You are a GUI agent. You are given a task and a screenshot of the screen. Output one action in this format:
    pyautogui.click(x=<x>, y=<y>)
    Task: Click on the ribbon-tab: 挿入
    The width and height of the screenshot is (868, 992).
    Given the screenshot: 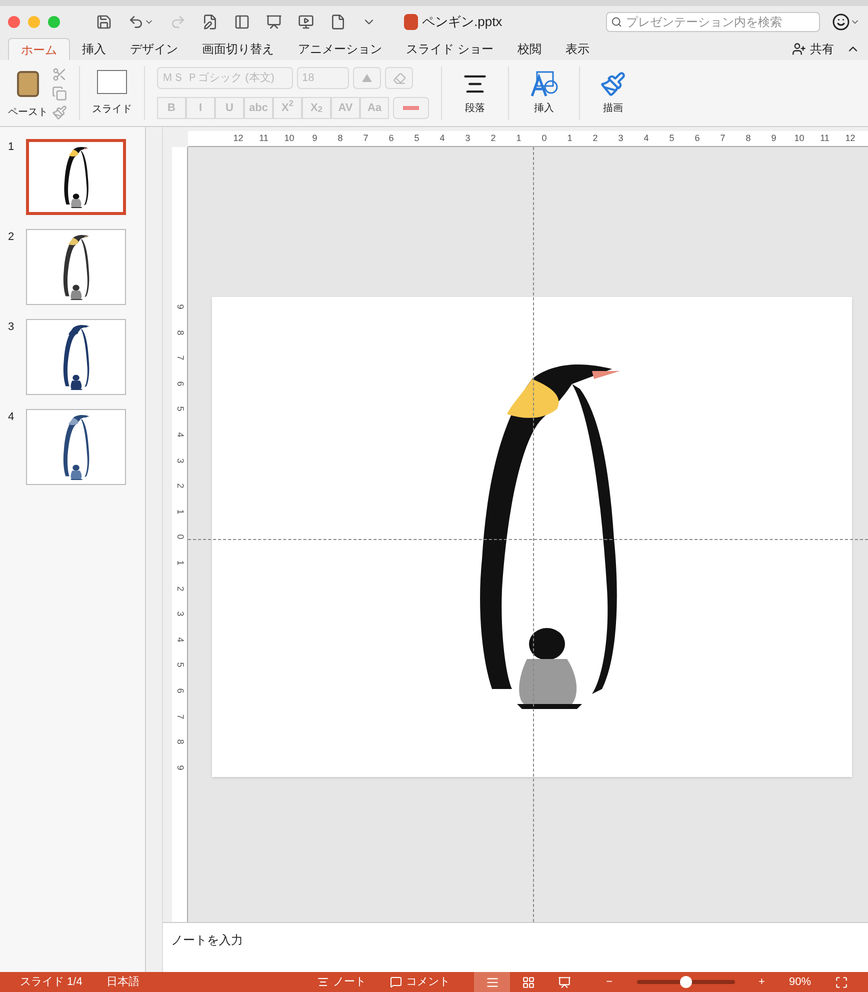 What is the action you would take?
    pyautogui.click(x=94, y=49)
    